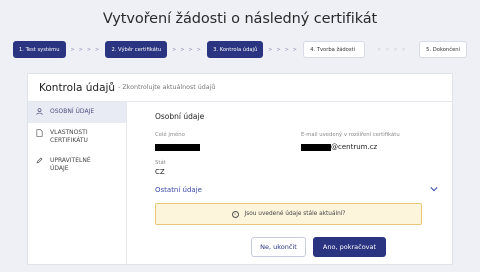 The width and height of the screenshot is (480, 272). Describe the element at coordinates (354, 147) in the screenshot. I see `email-domain: @centrum.cz` at that location.